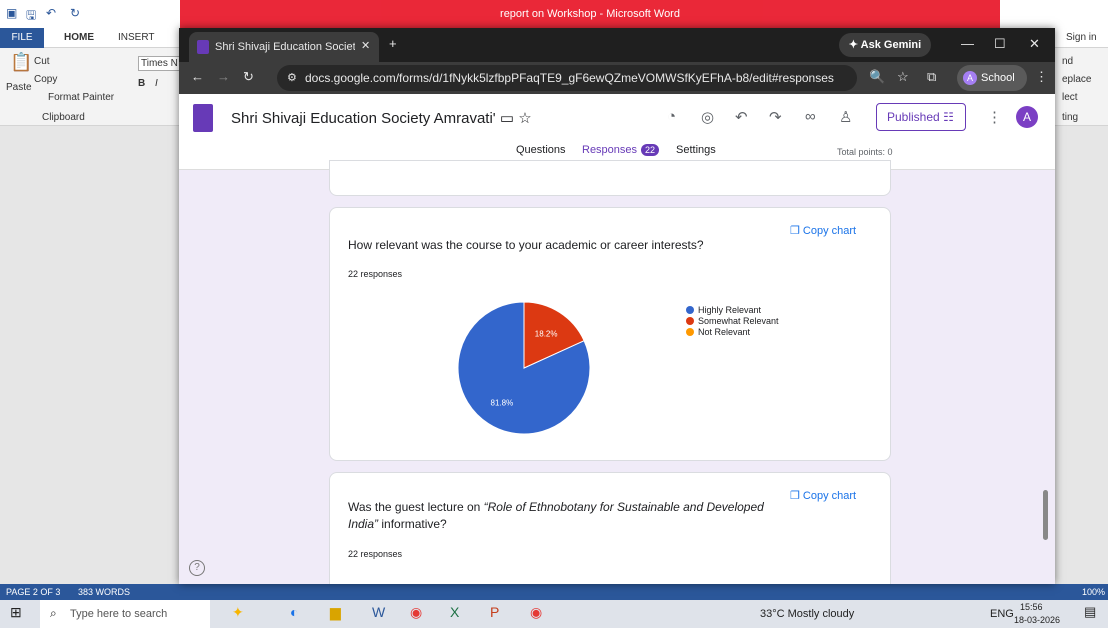  What do you see at coordinates (1027, 117) in the screenshot?
I see `account-avatar: A` at bounding box center [1027, 117].